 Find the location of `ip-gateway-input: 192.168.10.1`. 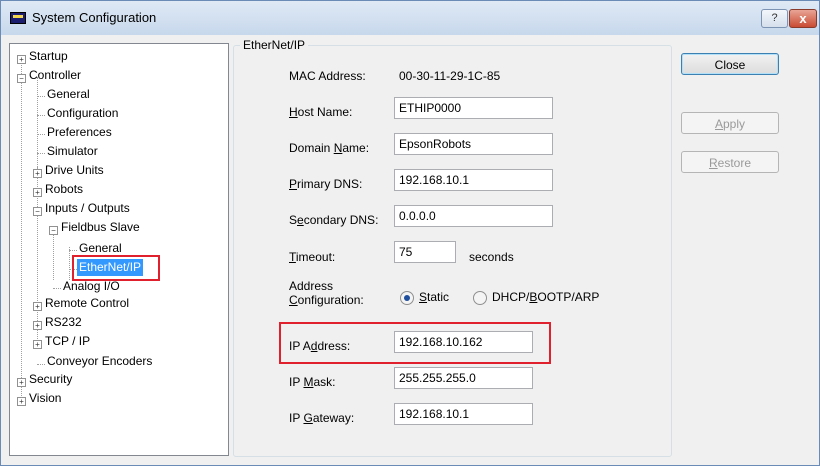

ip-gateway-input: 192.168.10.1 is located at coordinates (463, 414).